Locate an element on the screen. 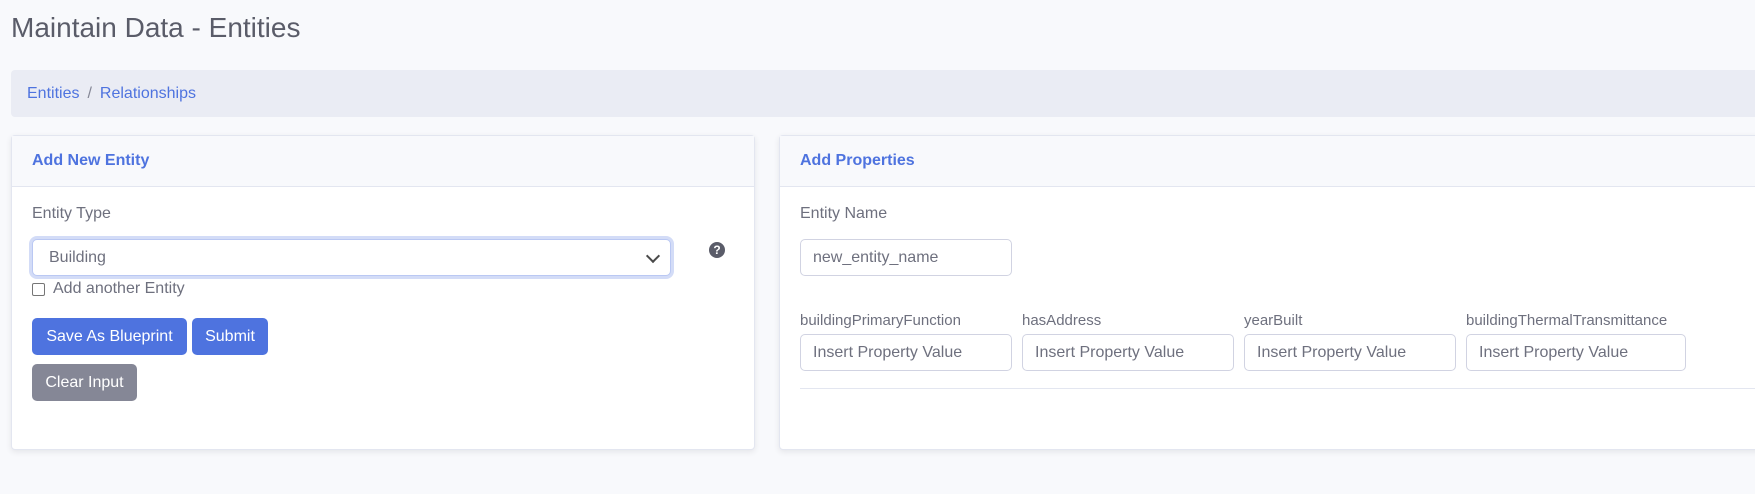 The image size is (1755, 494). chevron-down-icon is located at coordinates (653, 255).